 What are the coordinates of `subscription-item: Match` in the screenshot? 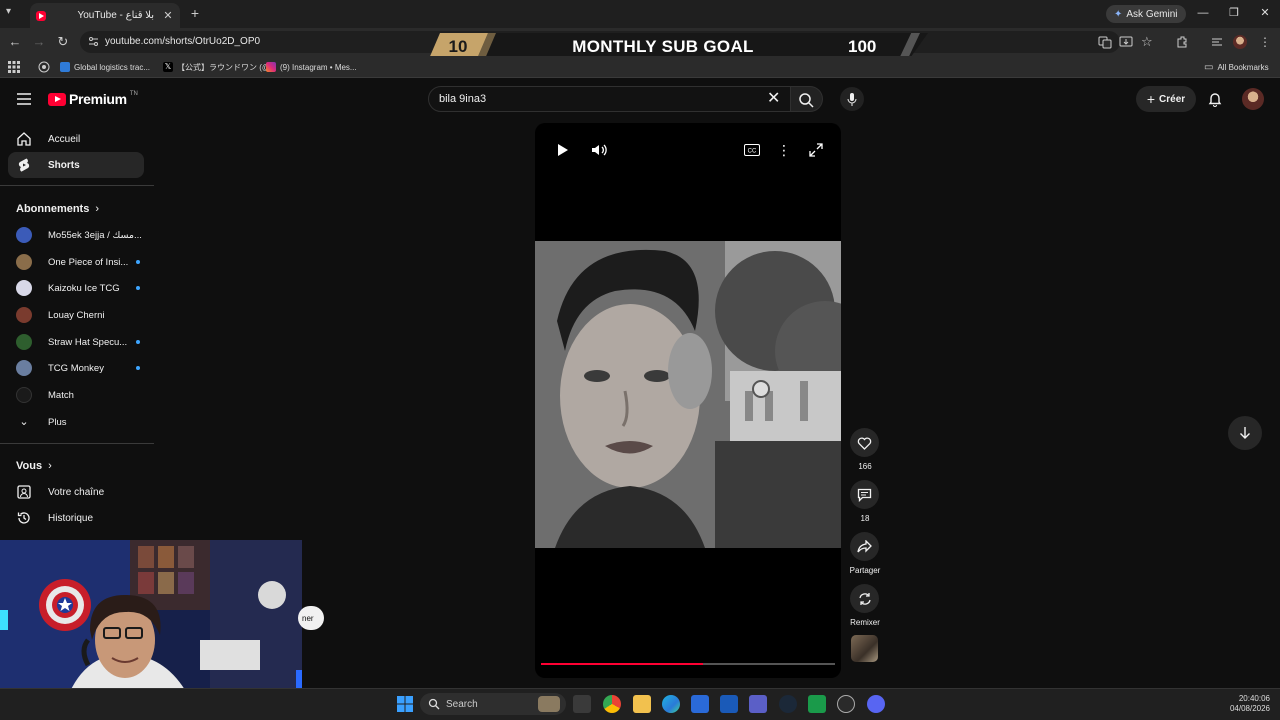 It's located at (76, 395).